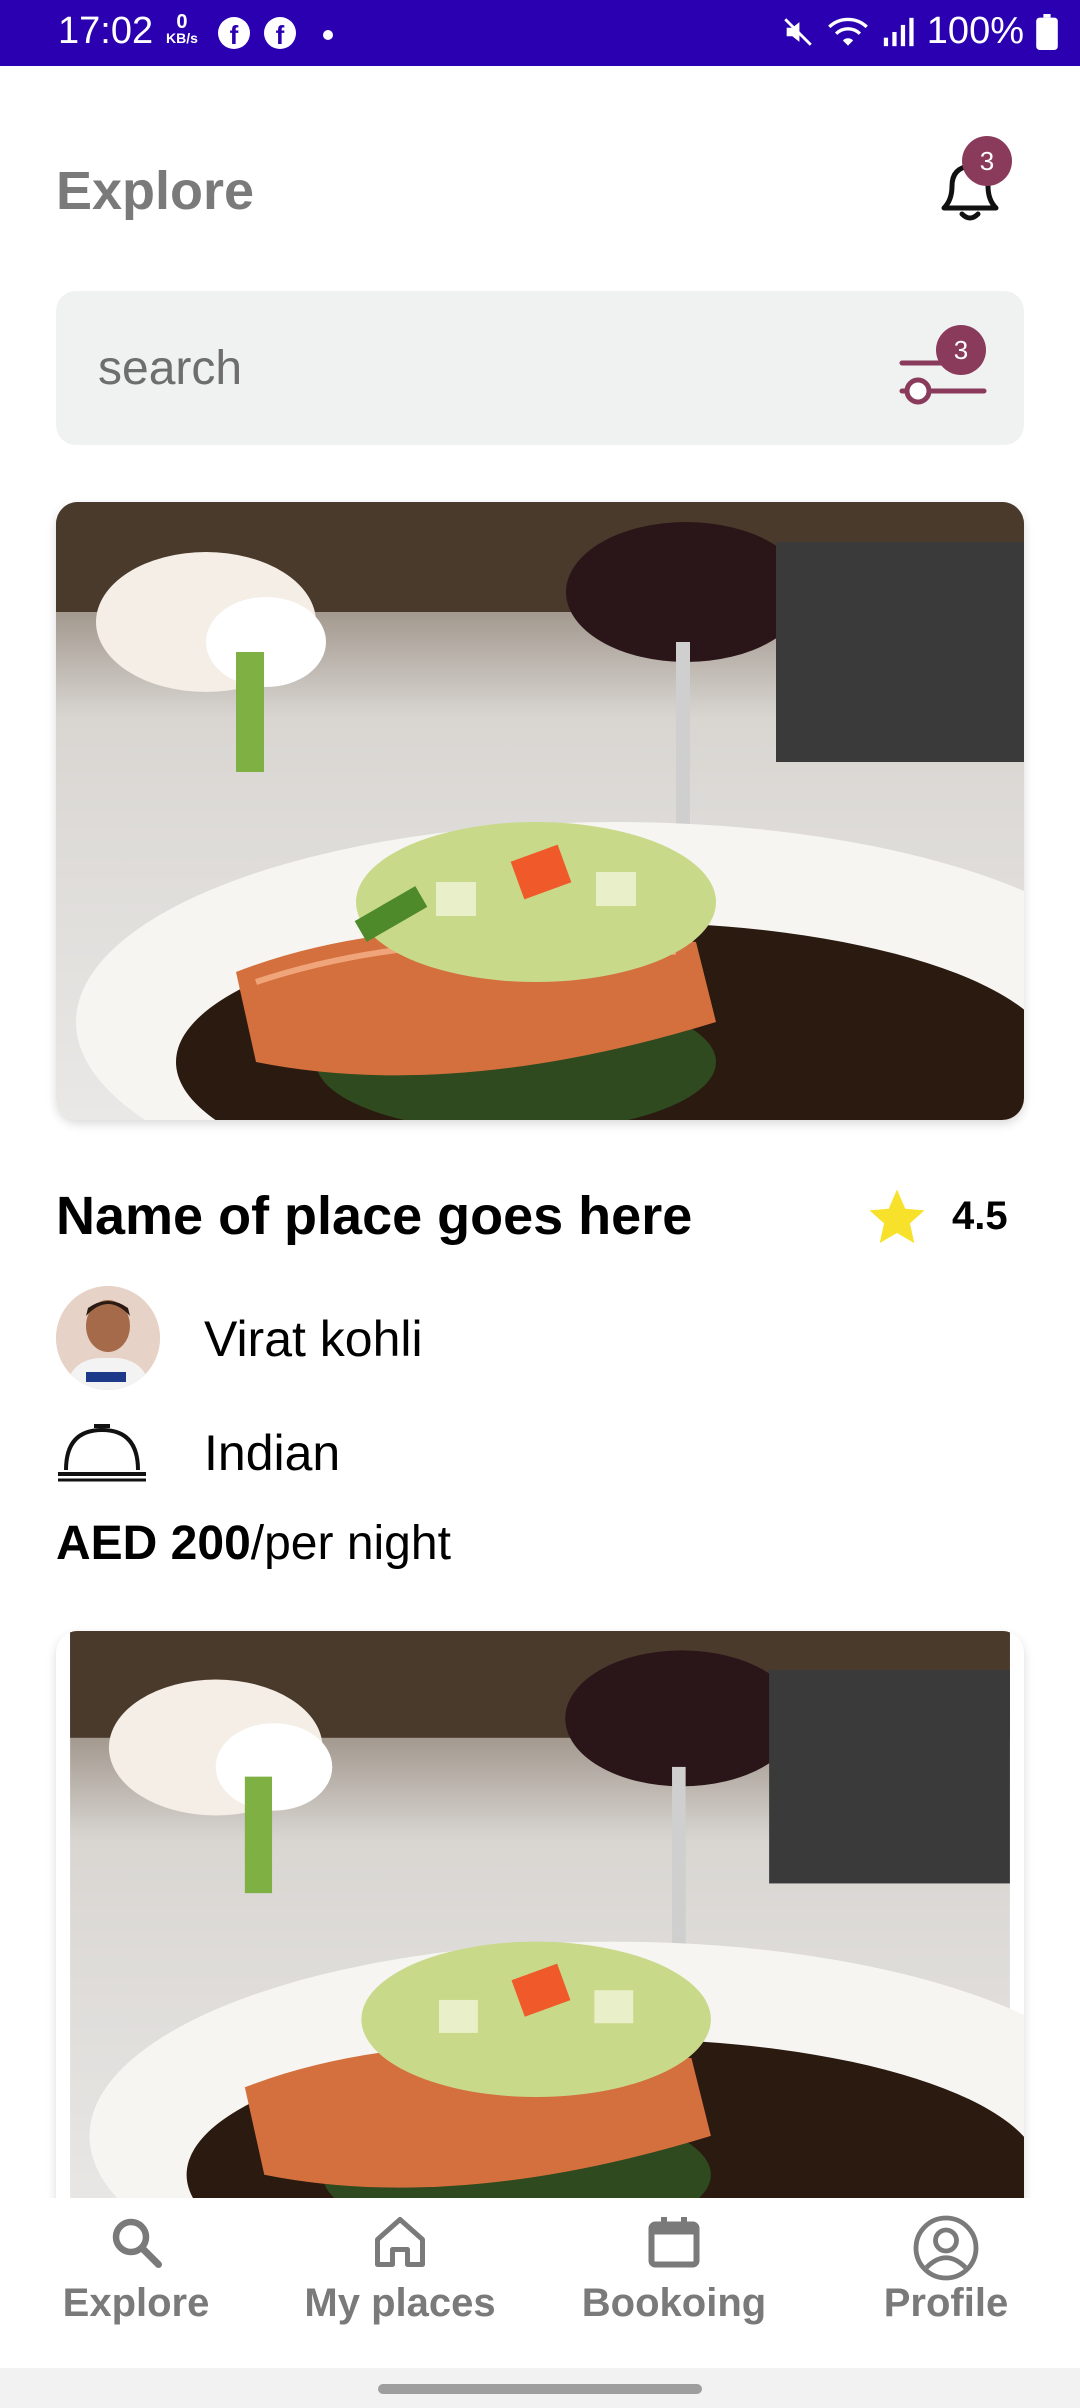 This screenshot has width=1080, height=2408. I want to click on notifications-button: 3, so click(971, 183).